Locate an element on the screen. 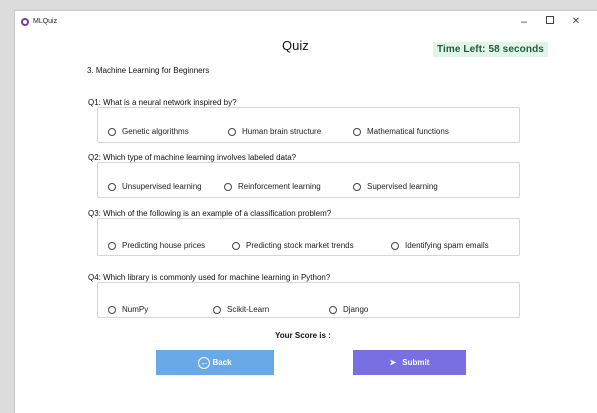 The width and height of the screenshot is (597, 413). option-label: Predicting house prices is located at coordinates (164, 245).